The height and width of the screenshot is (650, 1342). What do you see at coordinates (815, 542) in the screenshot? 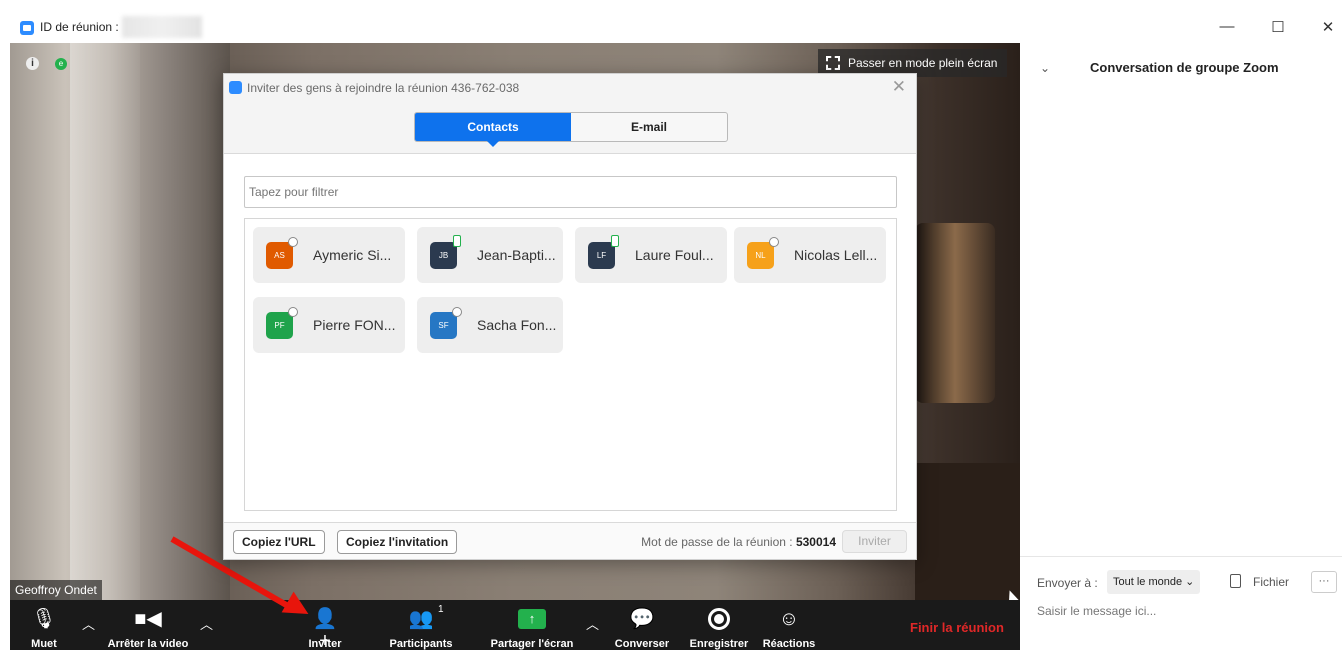
I see `meeting-password-value: 530014` at bounding box center [815, 542].